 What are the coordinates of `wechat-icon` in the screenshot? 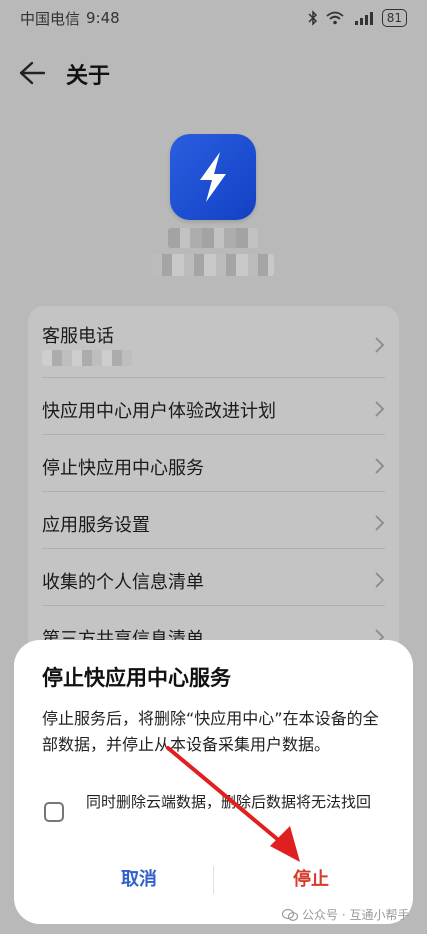 It's located at (290, 914).